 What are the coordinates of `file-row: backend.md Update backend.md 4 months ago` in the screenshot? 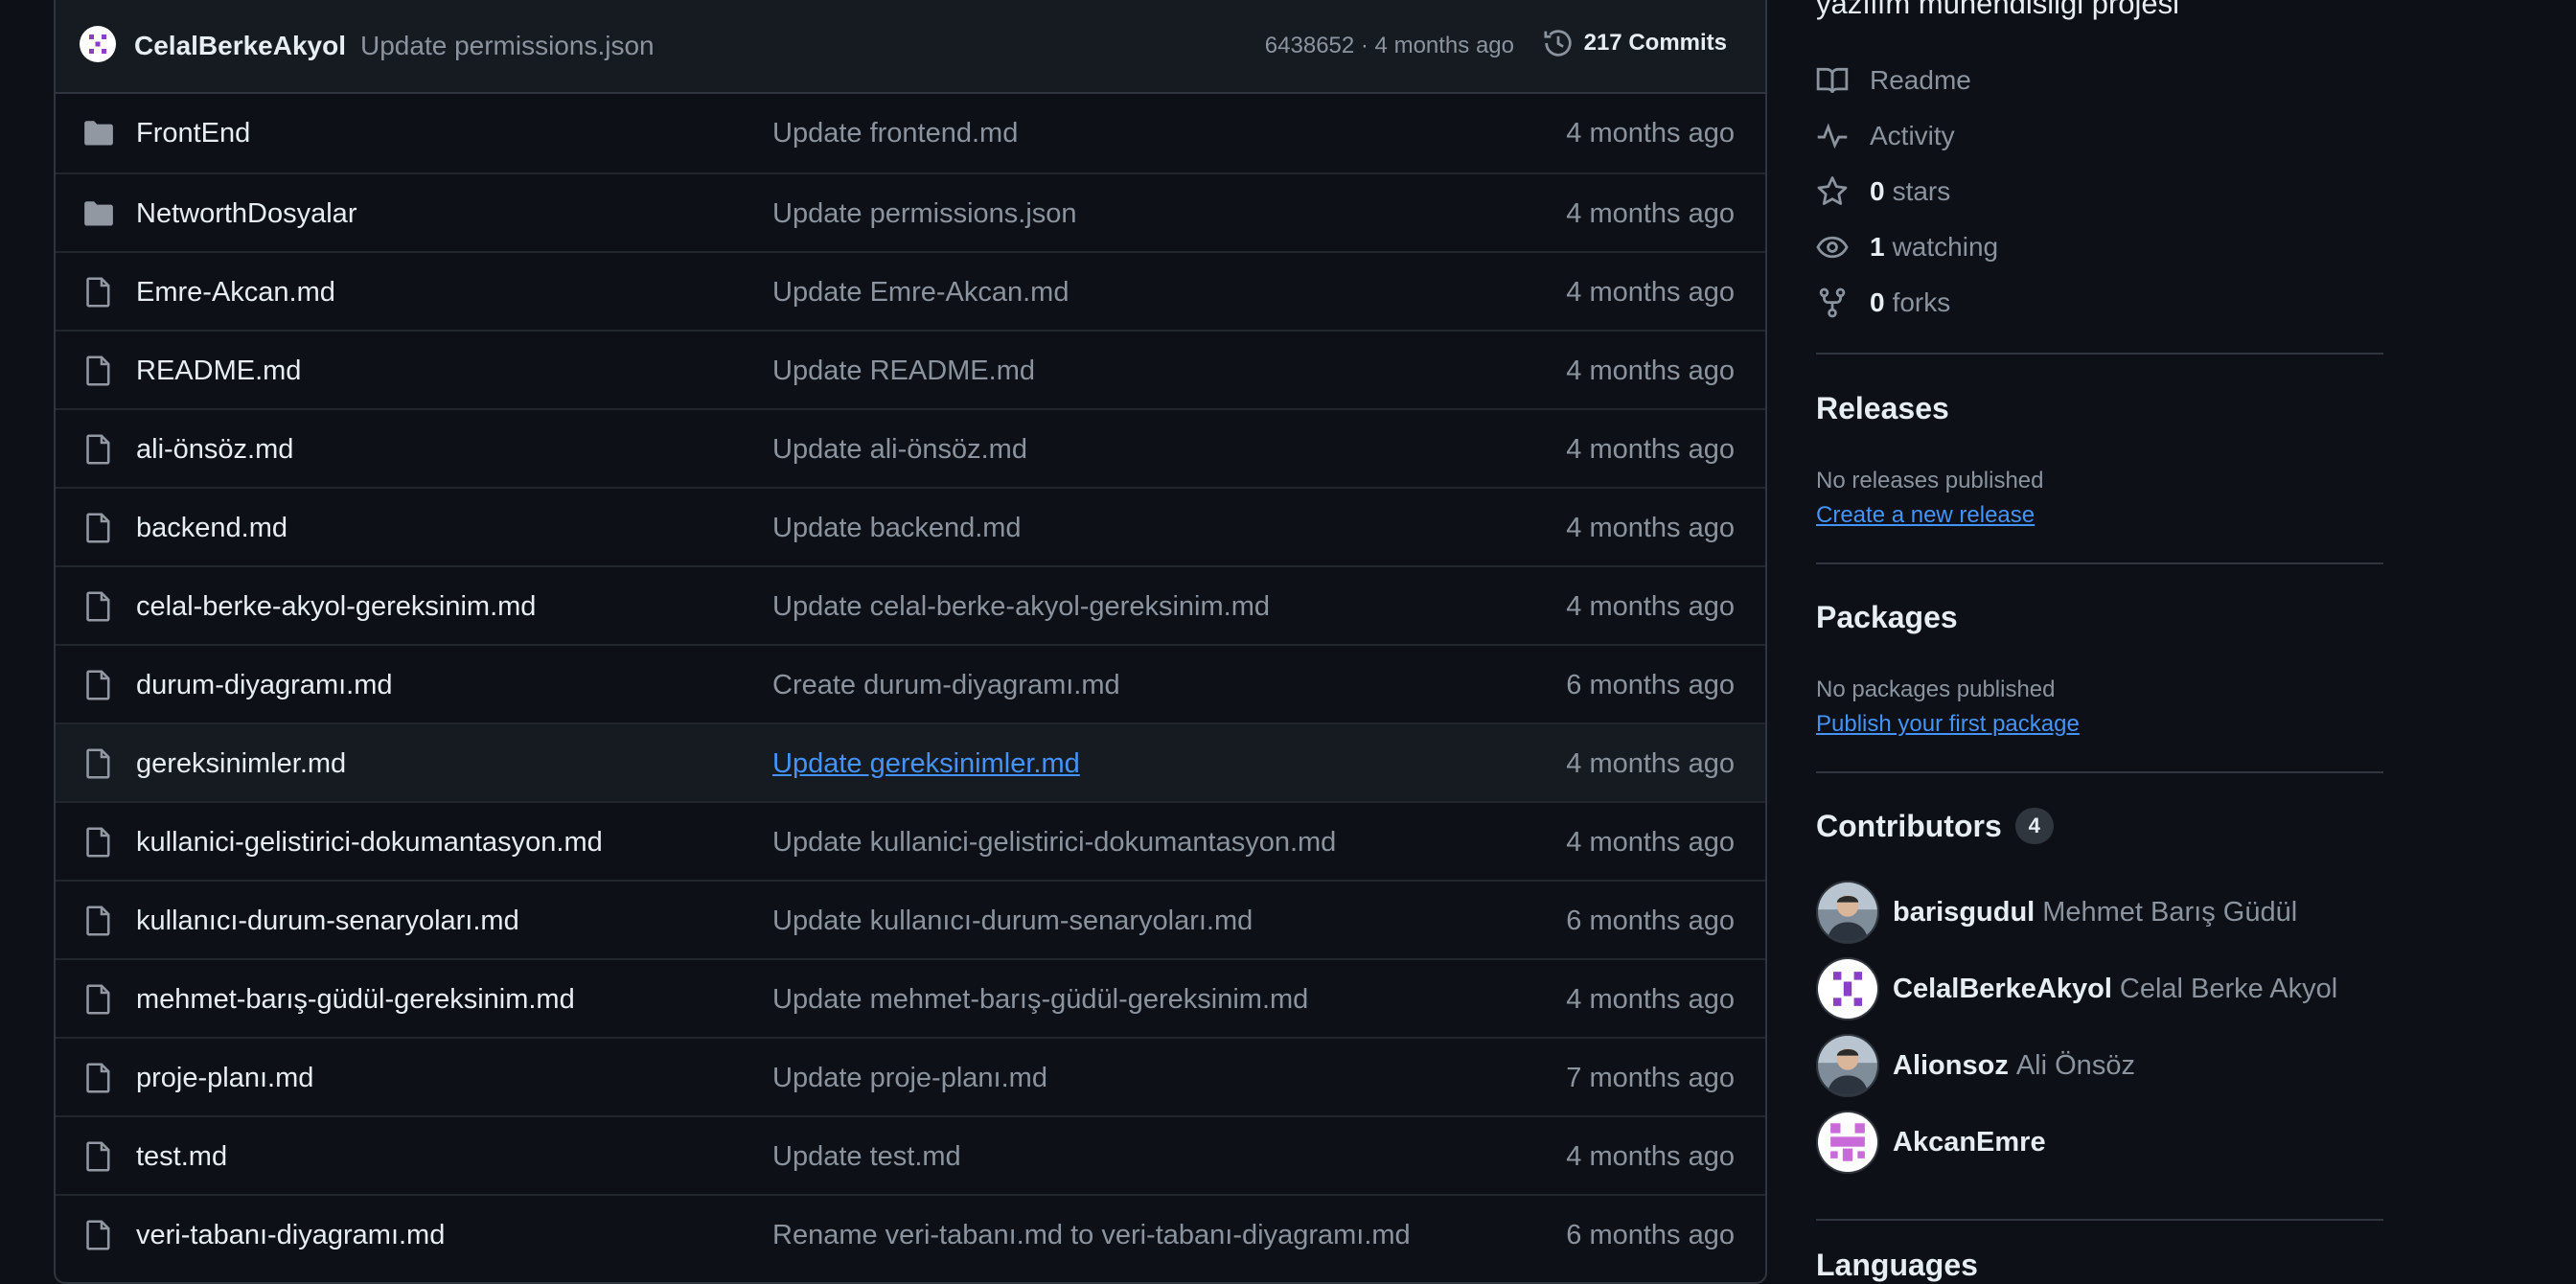 It's located at (910, 526).